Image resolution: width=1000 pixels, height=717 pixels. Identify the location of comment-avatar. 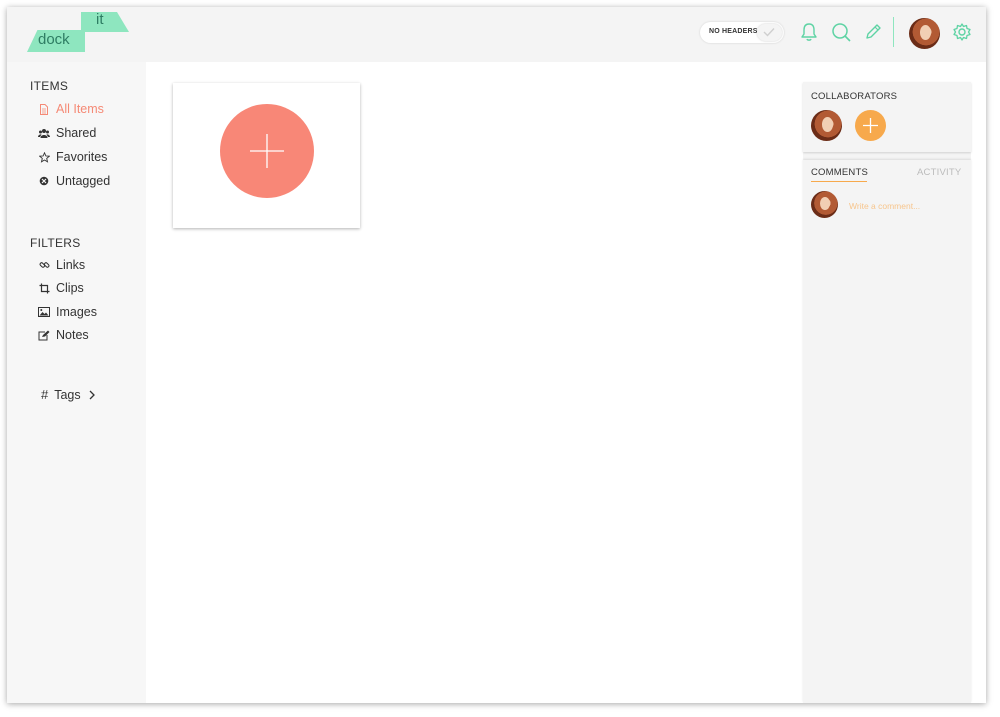
(824, 204).